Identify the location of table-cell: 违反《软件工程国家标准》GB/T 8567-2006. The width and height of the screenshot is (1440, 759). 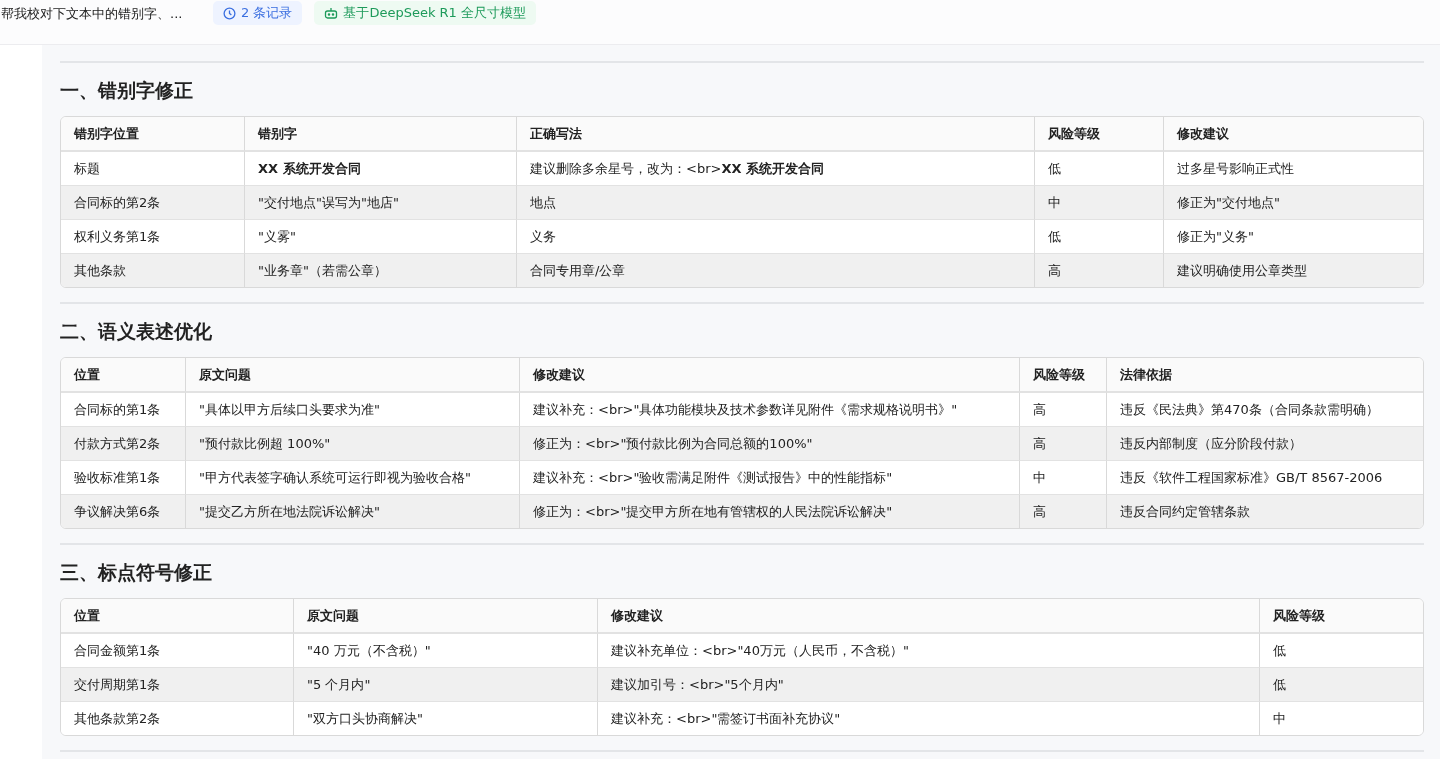
(1264, 477).